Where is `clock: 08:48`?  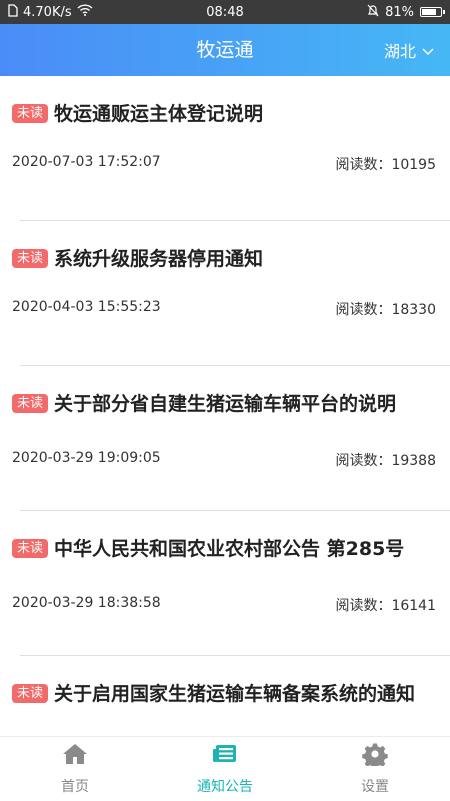
clock: 08:48 is located at coordinates (225, 12).